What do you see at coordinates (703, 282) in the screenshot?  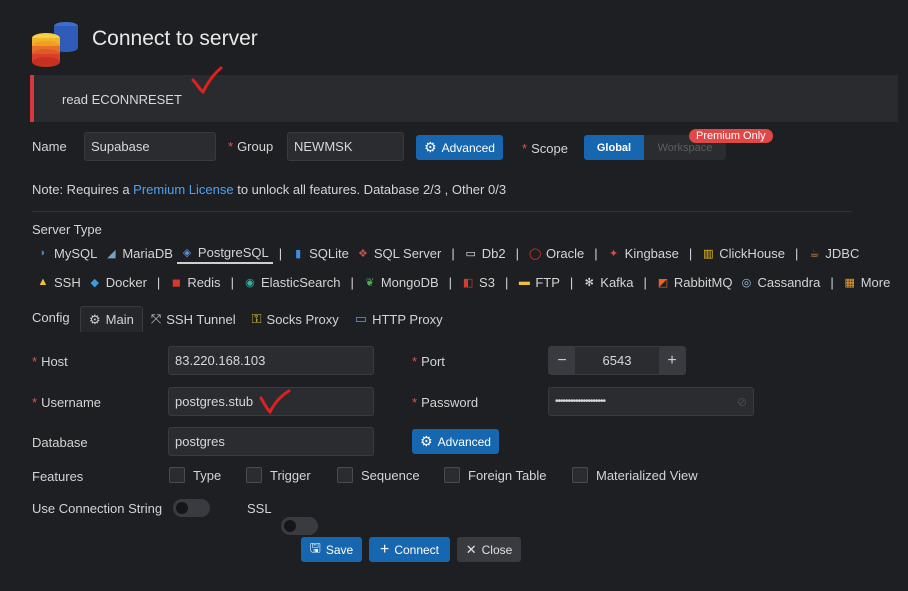 I see `server-type-label: RabbitMQ` at bounding box center [703, 282].